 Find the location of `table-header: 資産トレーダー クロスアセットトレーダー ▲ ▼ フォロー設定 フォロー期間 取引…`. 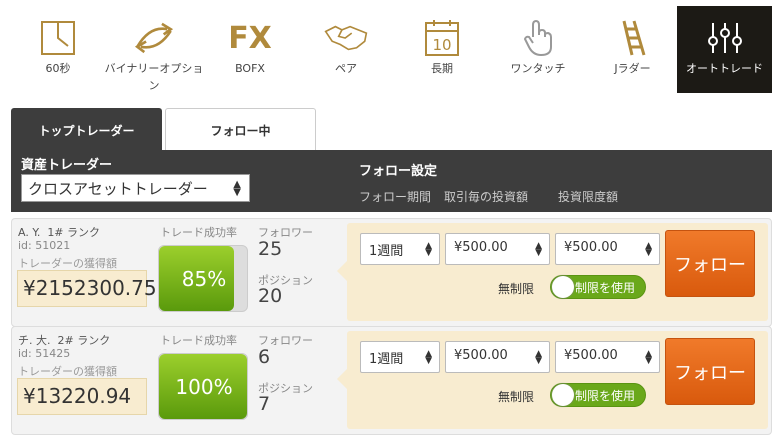

table-header: 資産トレーダー クロスアセットトレーダー ▲ ▼ フォロー設定 フォロー期間 取引… is located at coordinates (391, 181).